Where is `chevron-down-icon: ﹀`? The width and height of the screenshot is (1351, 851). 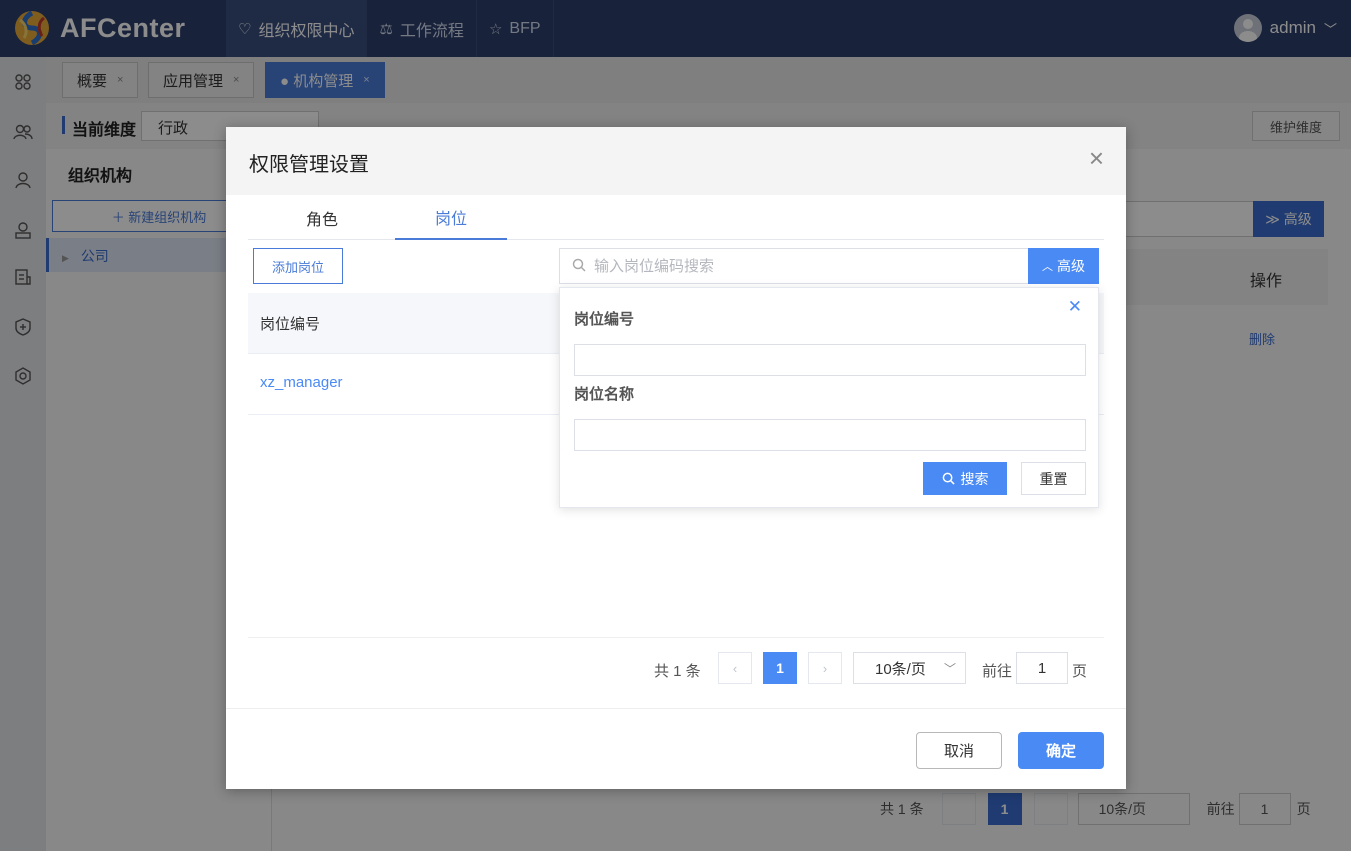 chevron-down-icon: ﹀ is located at coordinates (949, 669).